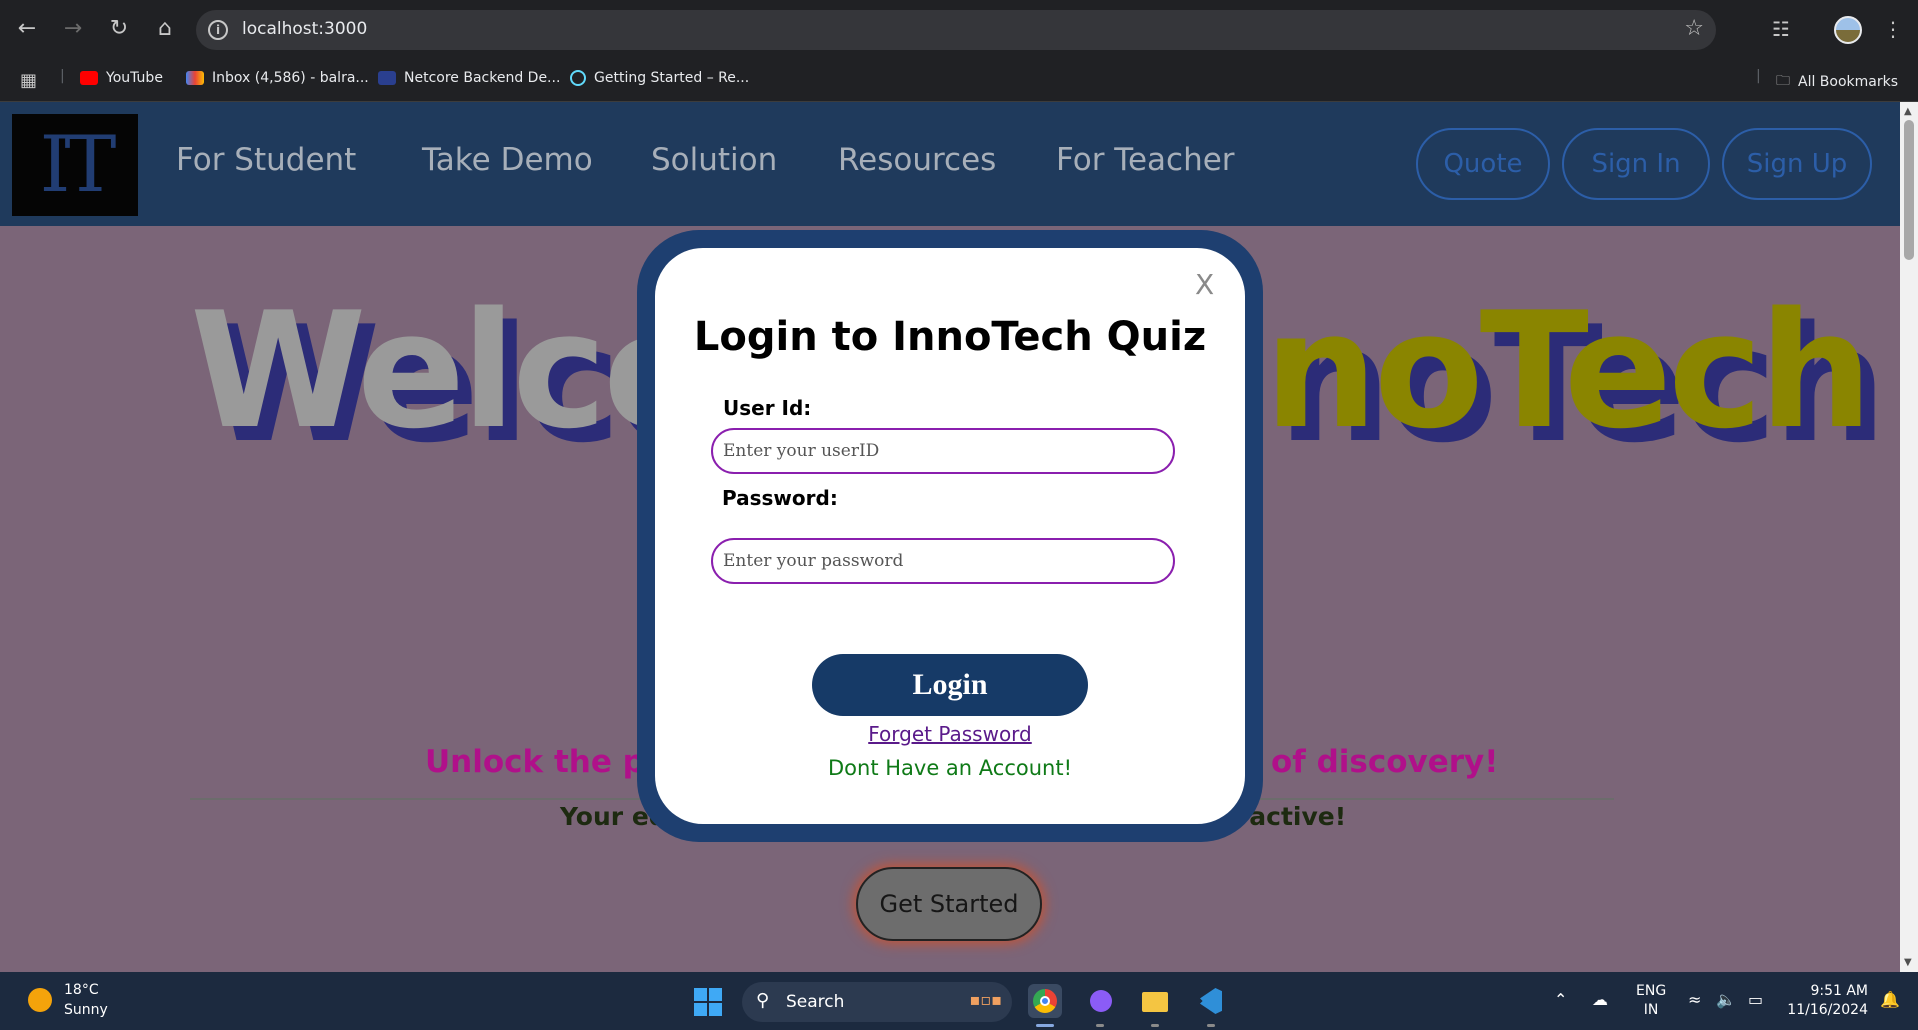  Describe the element at coordinates (1694, 28) in the screenshot. I see `bookmark-star-icon: ☆` at that location.